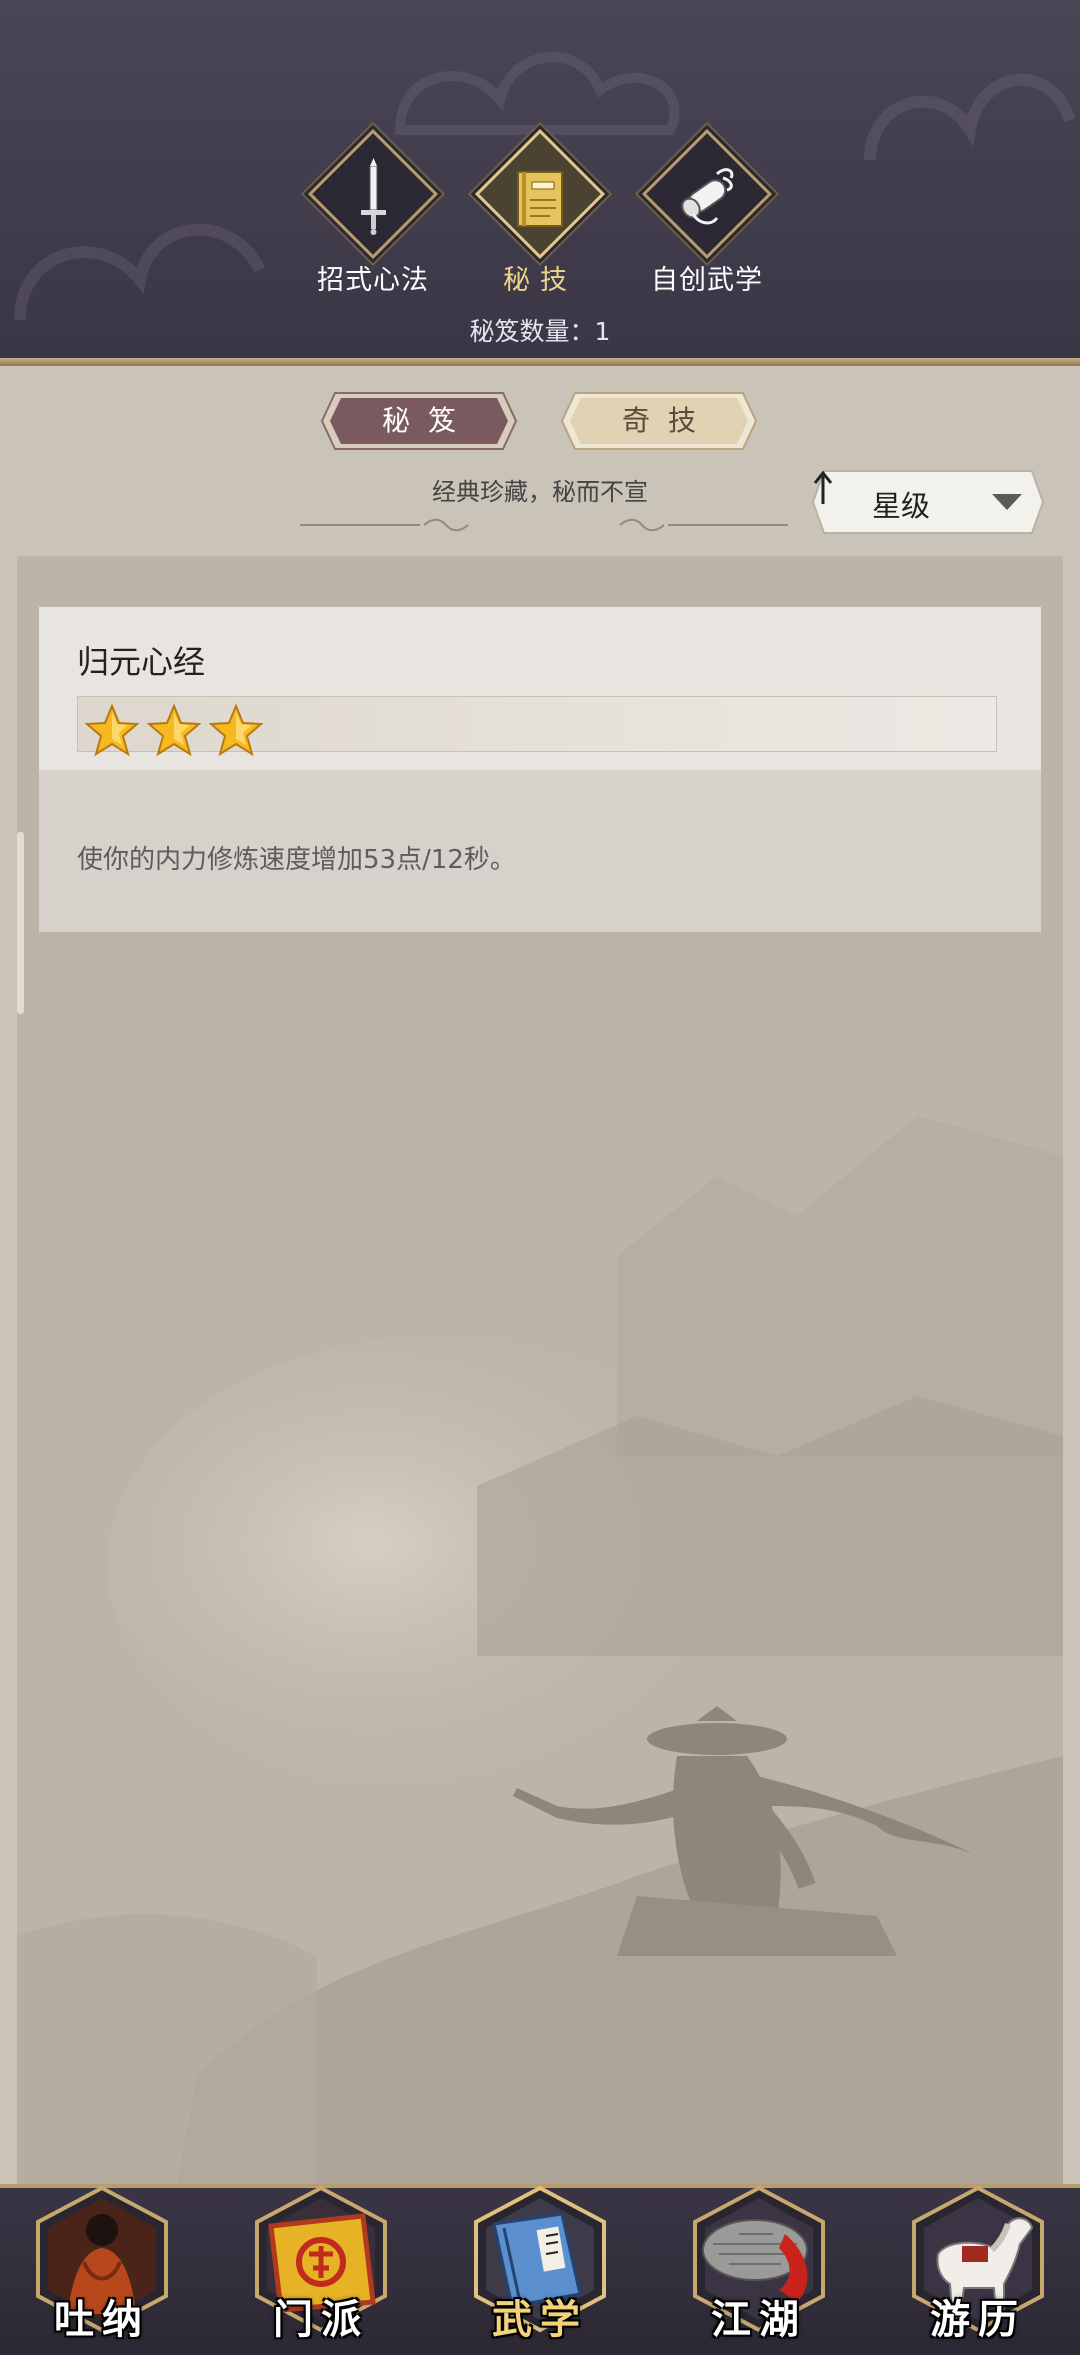 Image resolution: width=1080 pixels, height=2355 pixels. I want to click on subtab-secret-books: 秘笈, so click(419, 421).